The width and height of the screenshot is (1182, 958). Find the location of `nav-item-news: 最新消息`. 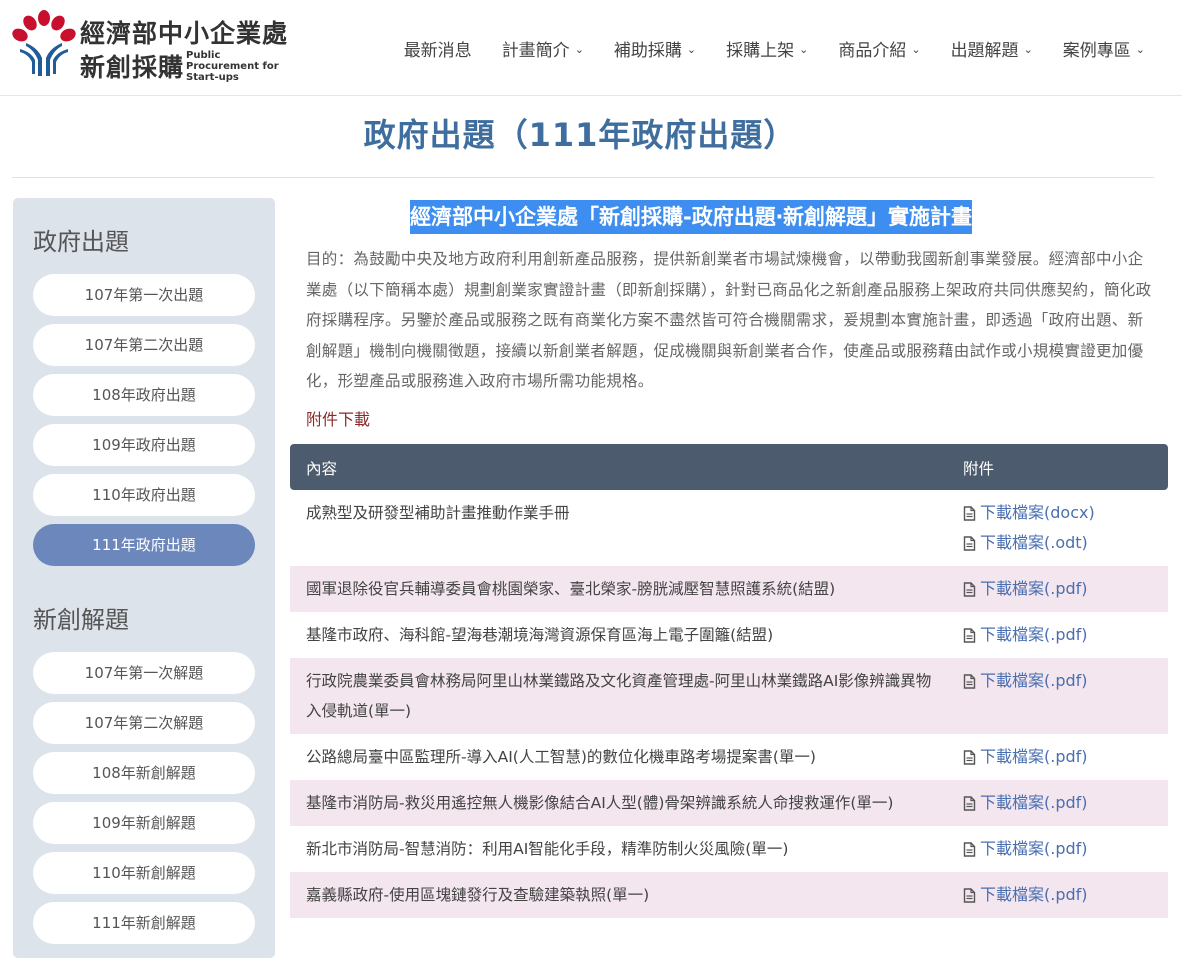

nav-item-news: 最新消息 is located at coordinates (438, 48).